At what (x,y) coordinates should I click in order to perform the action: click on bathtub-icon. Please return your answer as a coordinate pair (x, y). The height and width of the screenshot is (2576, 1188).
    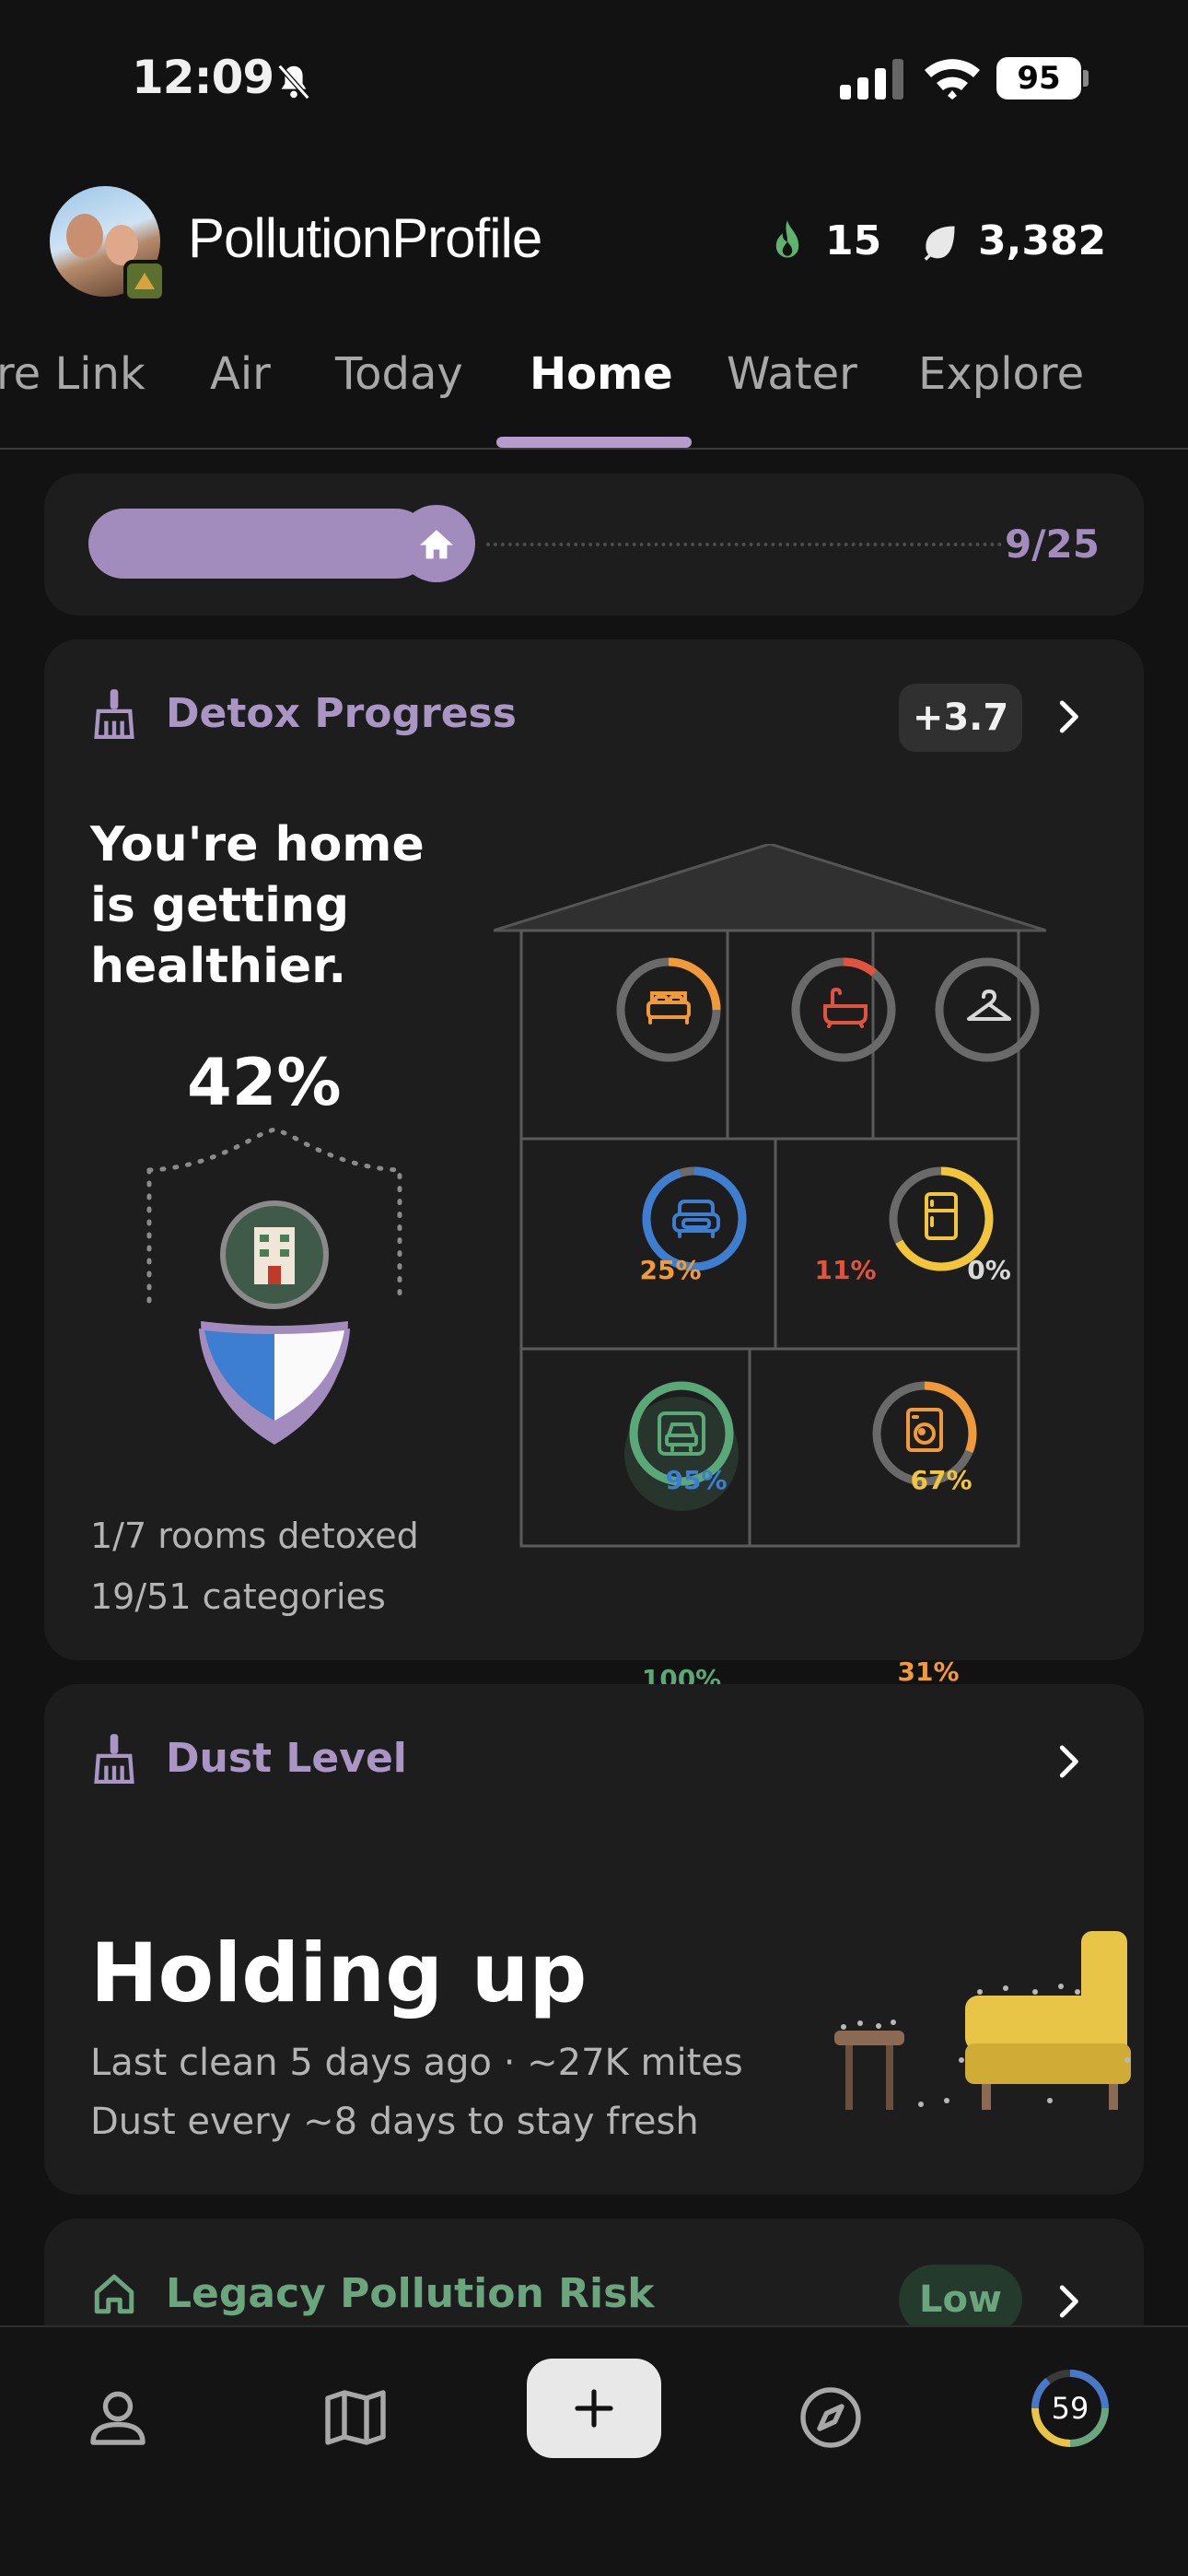
    Looking at the image, I should click on (845, 1008).